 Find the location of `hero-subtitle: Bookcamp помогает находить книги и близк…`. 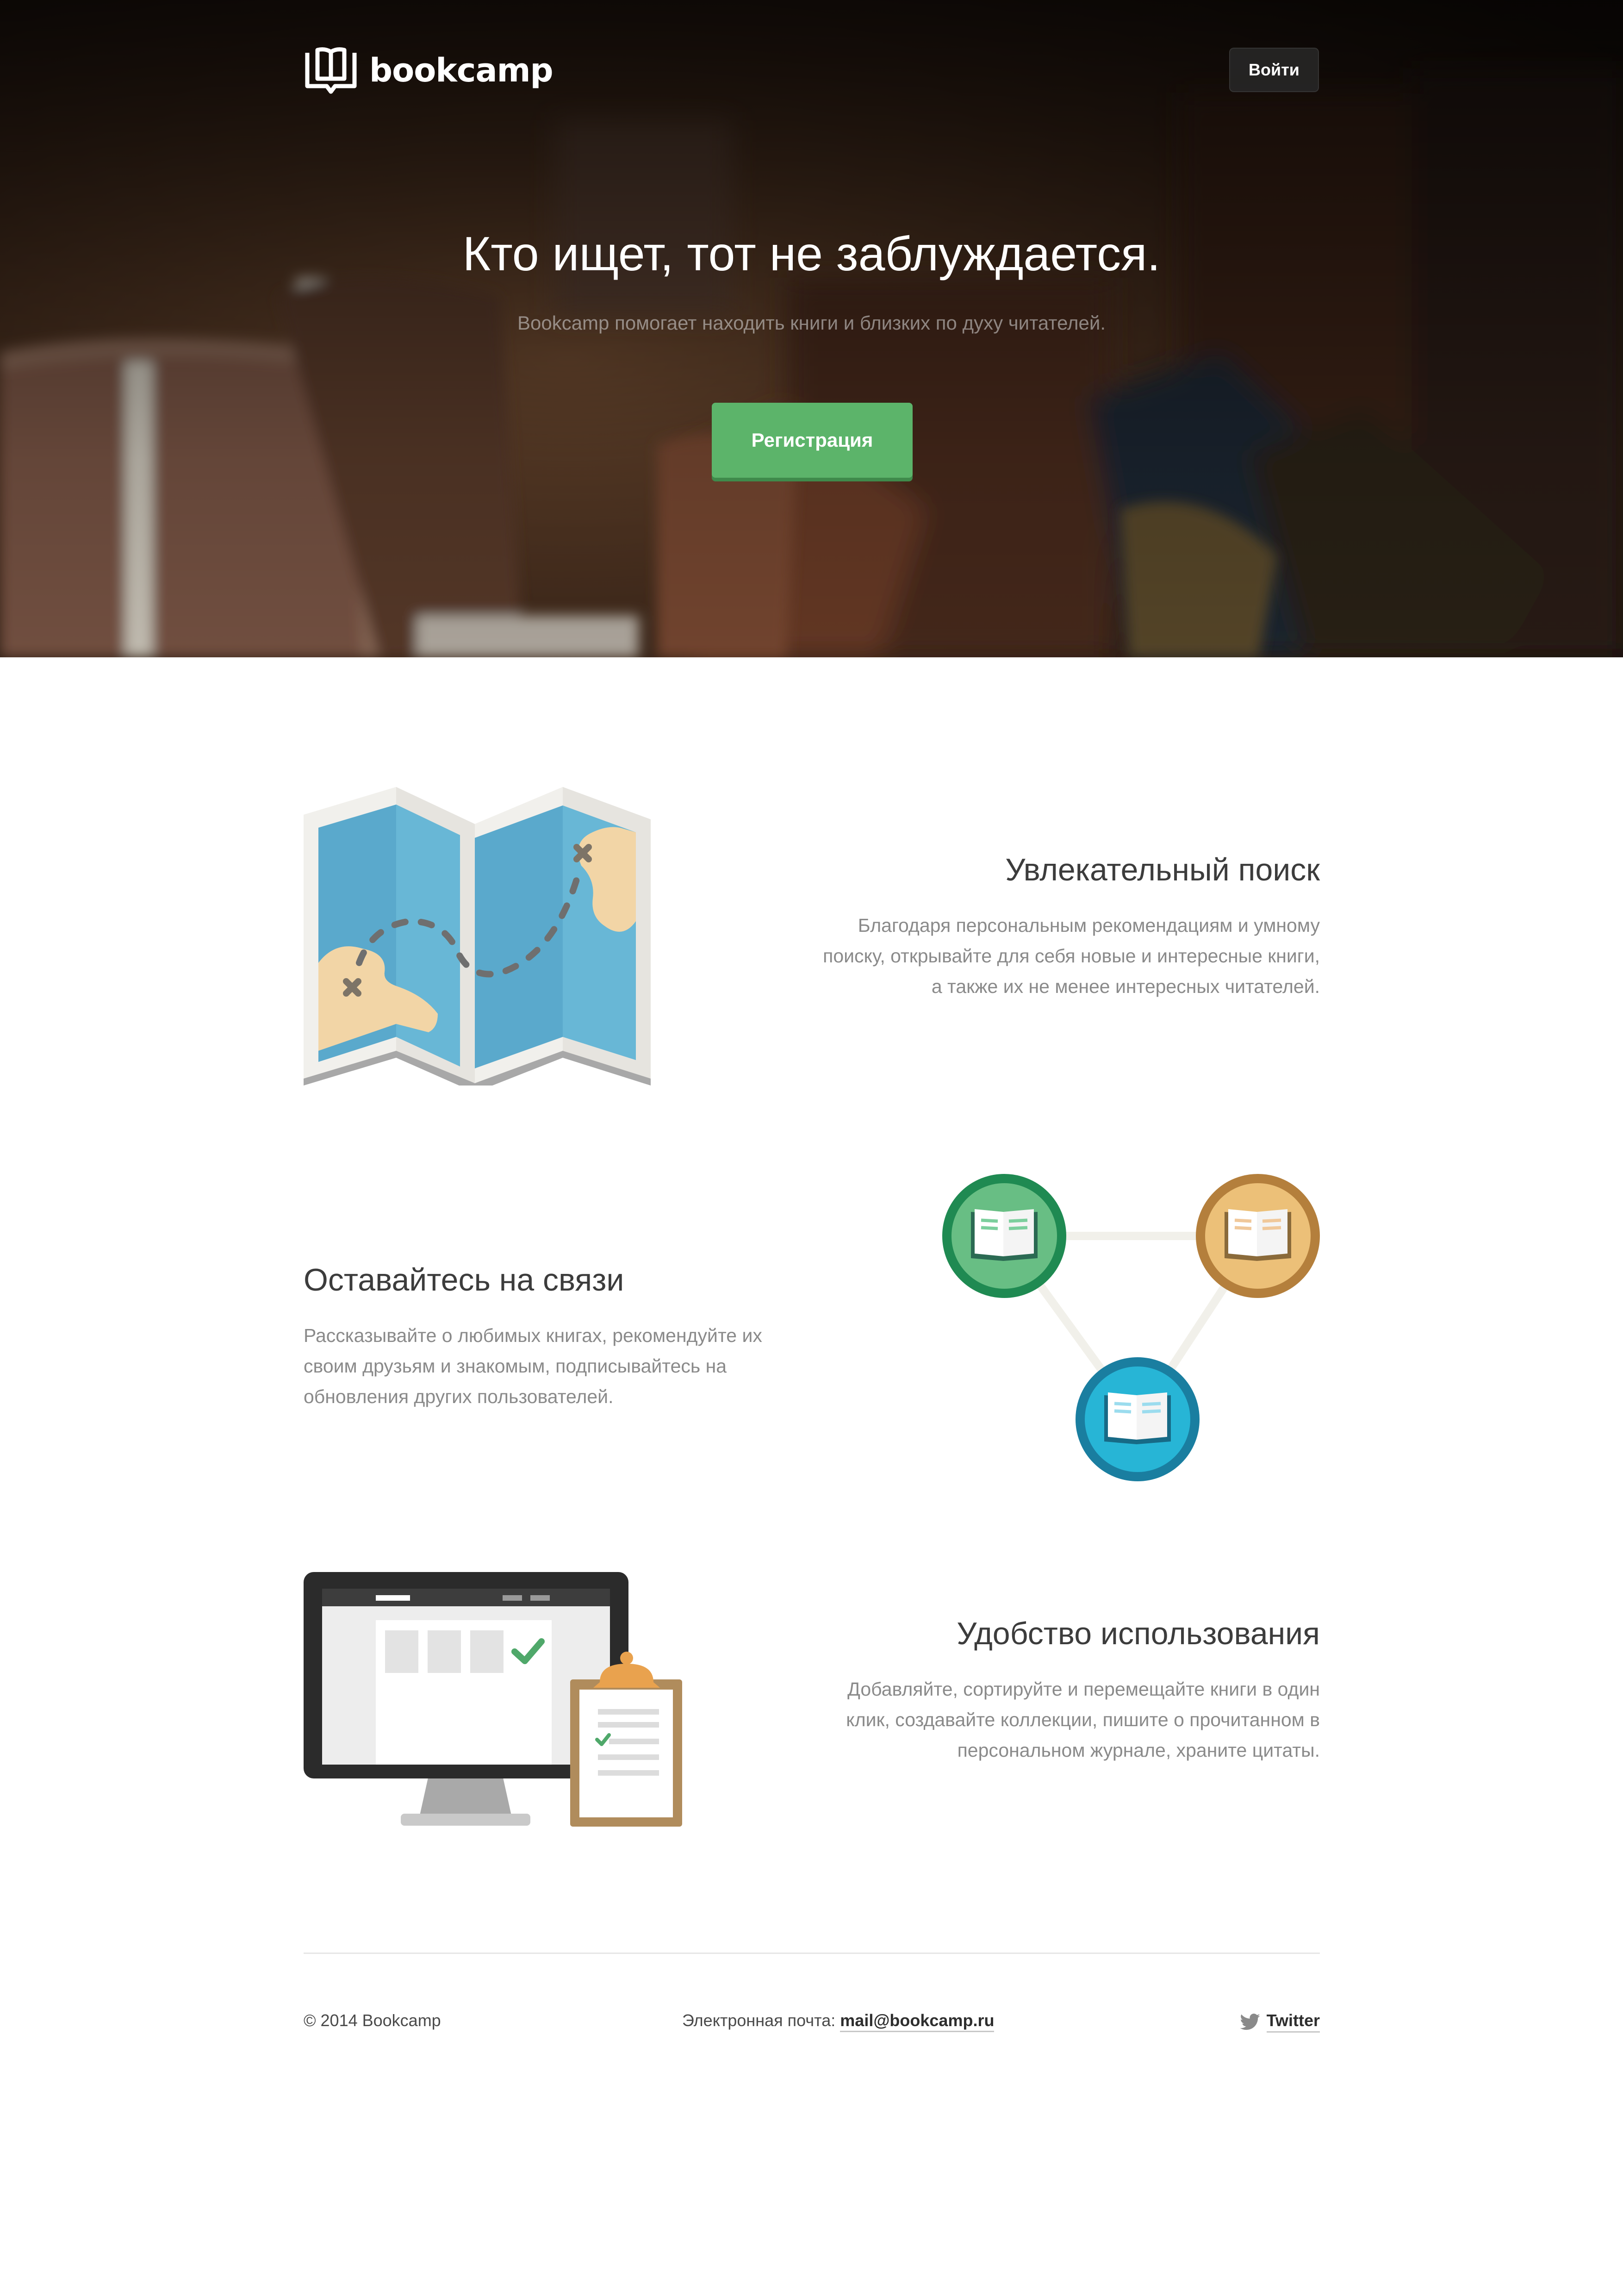

hero-subtitle: Bookcamp помогает находить книги и близк… is located at coordinates (811, 323).